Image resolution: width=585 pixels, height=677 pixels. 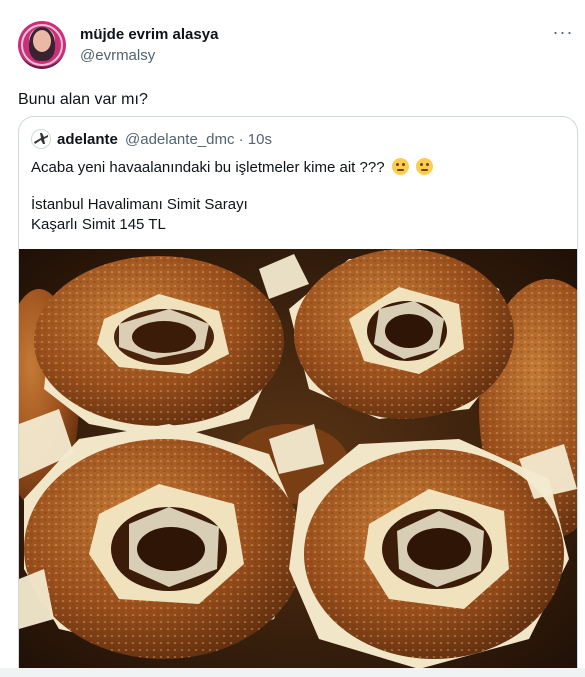 I want to click on bottom-divider, so click(x=292, y=672).